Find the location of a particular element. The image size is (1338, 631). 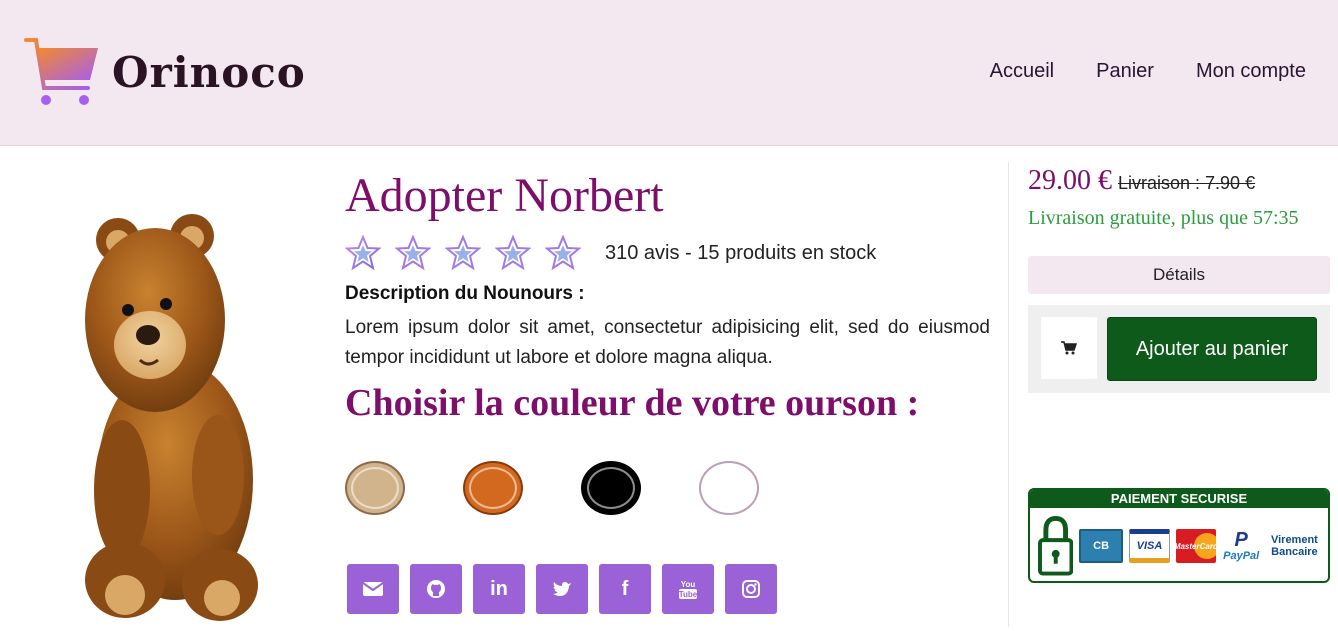

mastercard-icon: MasterCard is located at coordinates (1196, 546).